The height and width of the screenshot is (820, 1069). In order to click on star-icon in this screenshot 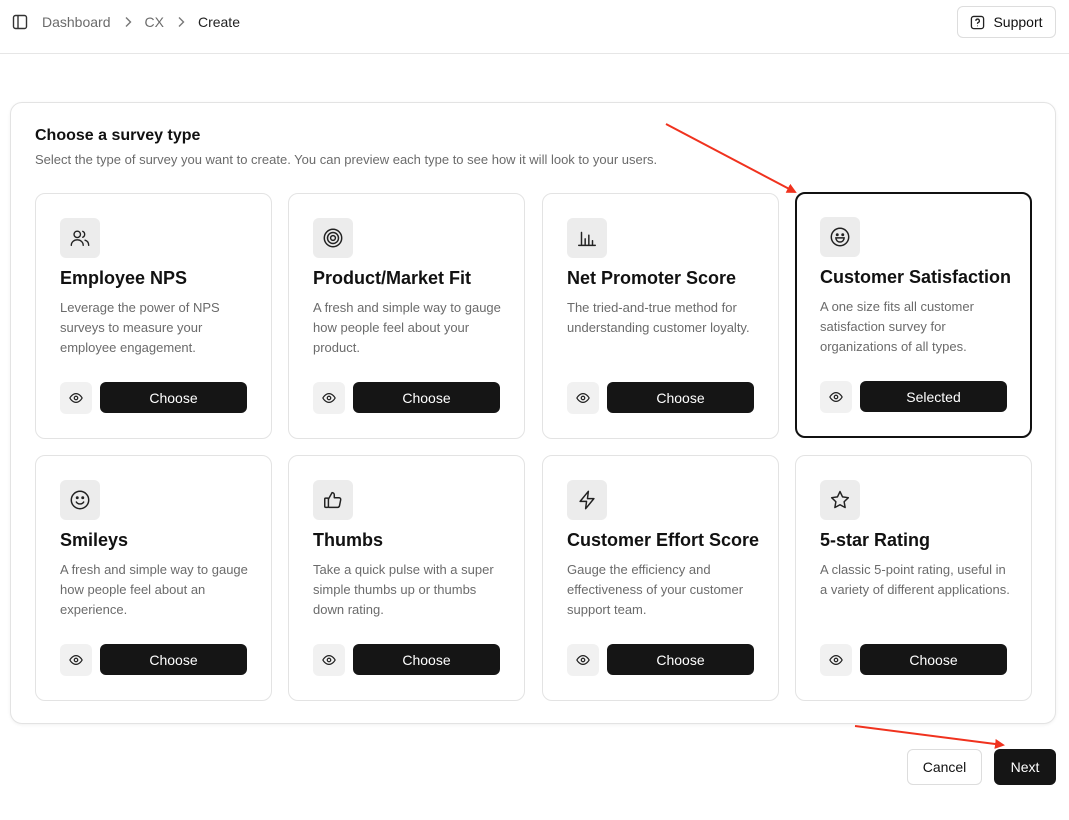, I will do `click(840, 500)`.